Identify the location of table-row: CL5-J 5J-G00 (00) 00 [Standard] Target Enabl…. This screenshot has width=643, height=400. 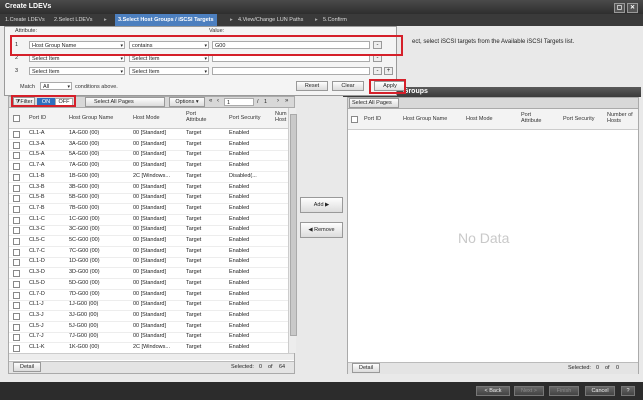
(148, 327).